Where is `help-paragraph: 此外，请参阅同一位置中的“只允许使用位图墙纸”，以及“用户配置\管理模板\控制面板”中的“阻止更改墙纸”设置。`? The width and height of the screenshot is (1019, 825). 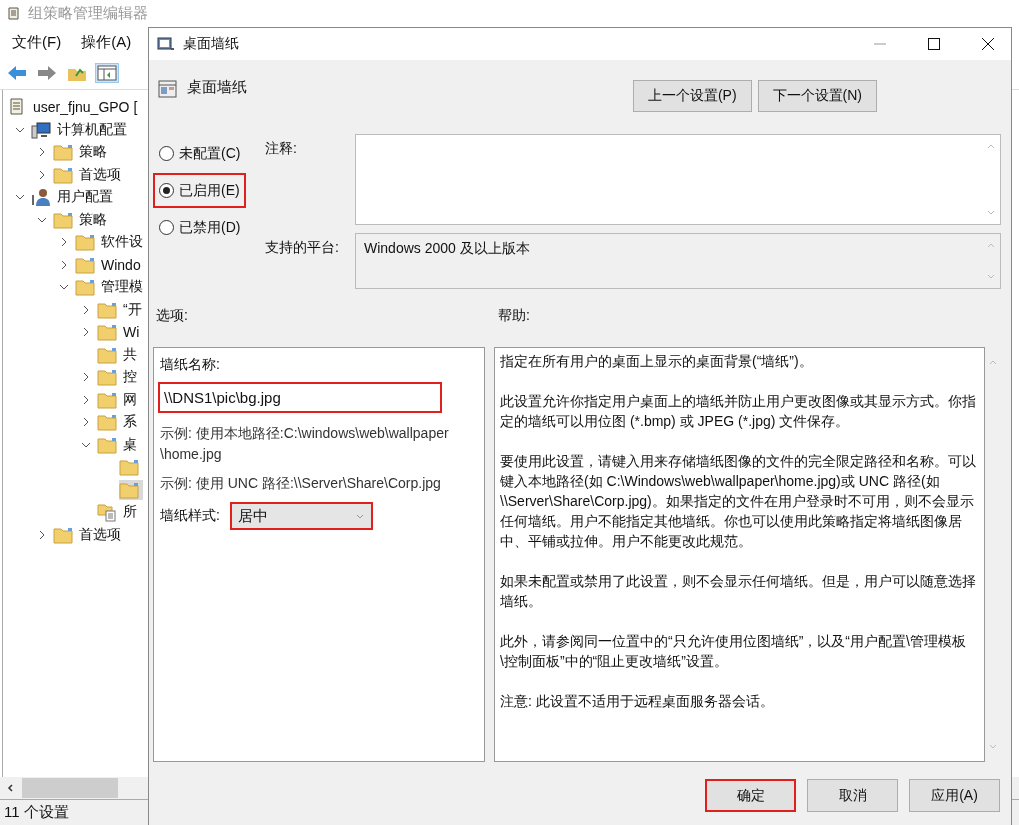 help-paragraph: 此外，请参阅同一位置中的“只允许使用位图墙纸”，以及“用户配置\管理模板\控制面板”中的“阻止更改墙纸”设置。 is located at coordinates (733, 651).